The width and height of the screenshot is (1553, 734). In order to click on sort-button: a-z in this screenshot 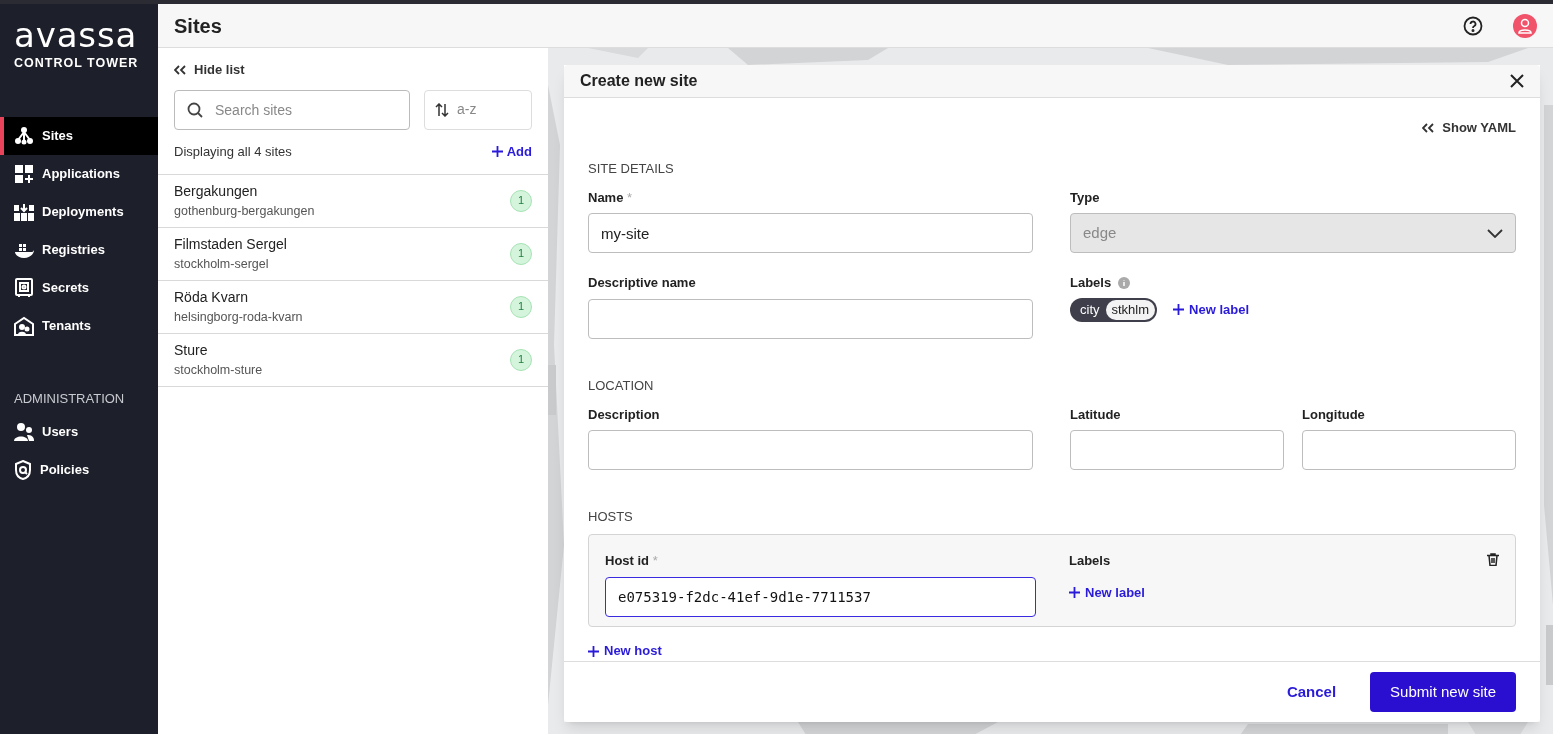, I will do `click(478, 109)`.